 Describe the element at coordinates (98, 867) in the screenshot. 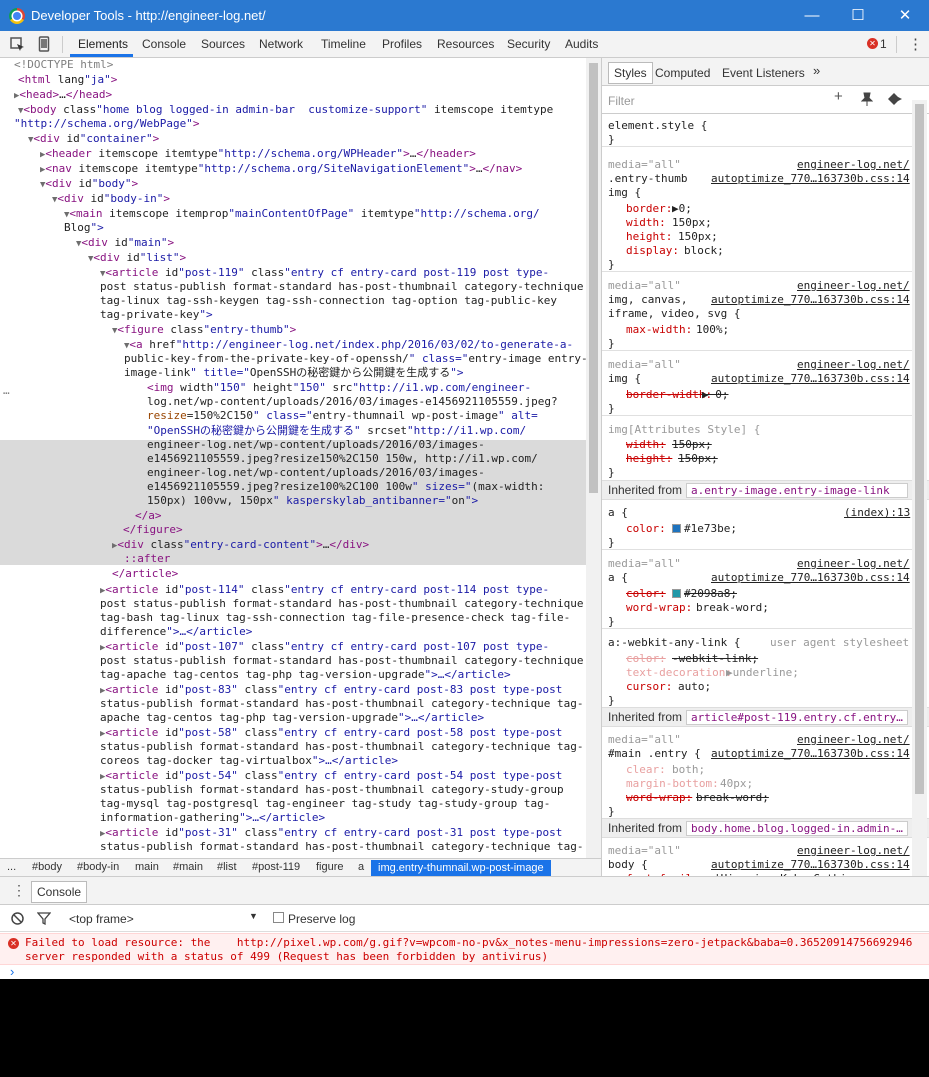

I see `breadcrumb-item: #body-in` at that location.